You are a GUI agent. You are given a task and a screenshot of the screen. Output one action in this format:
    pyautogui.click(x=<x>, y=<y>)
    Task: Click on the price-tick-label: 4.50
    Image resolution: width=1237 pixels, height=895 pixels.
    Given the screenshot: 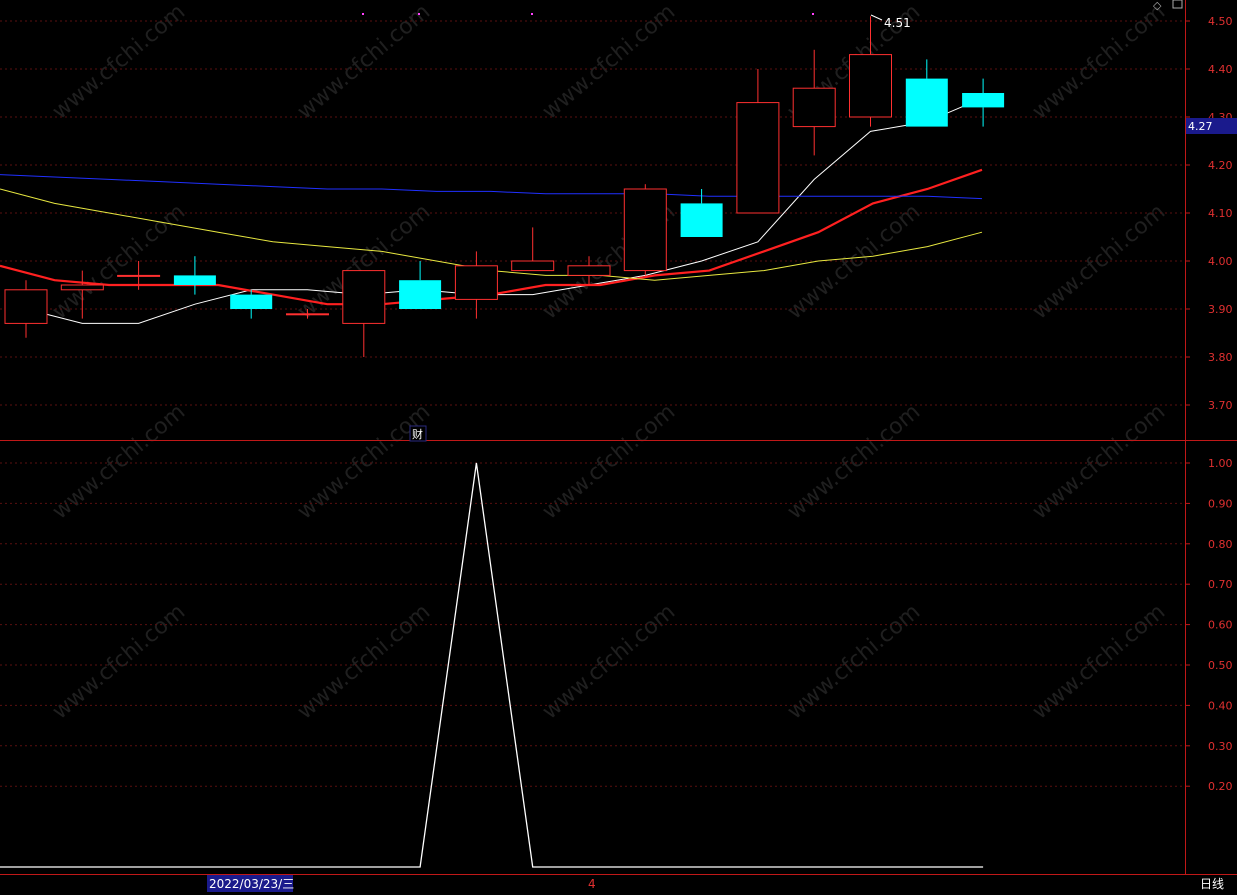 What is the action you would take?
    pyautogui.click(x=1220, y=21)
    